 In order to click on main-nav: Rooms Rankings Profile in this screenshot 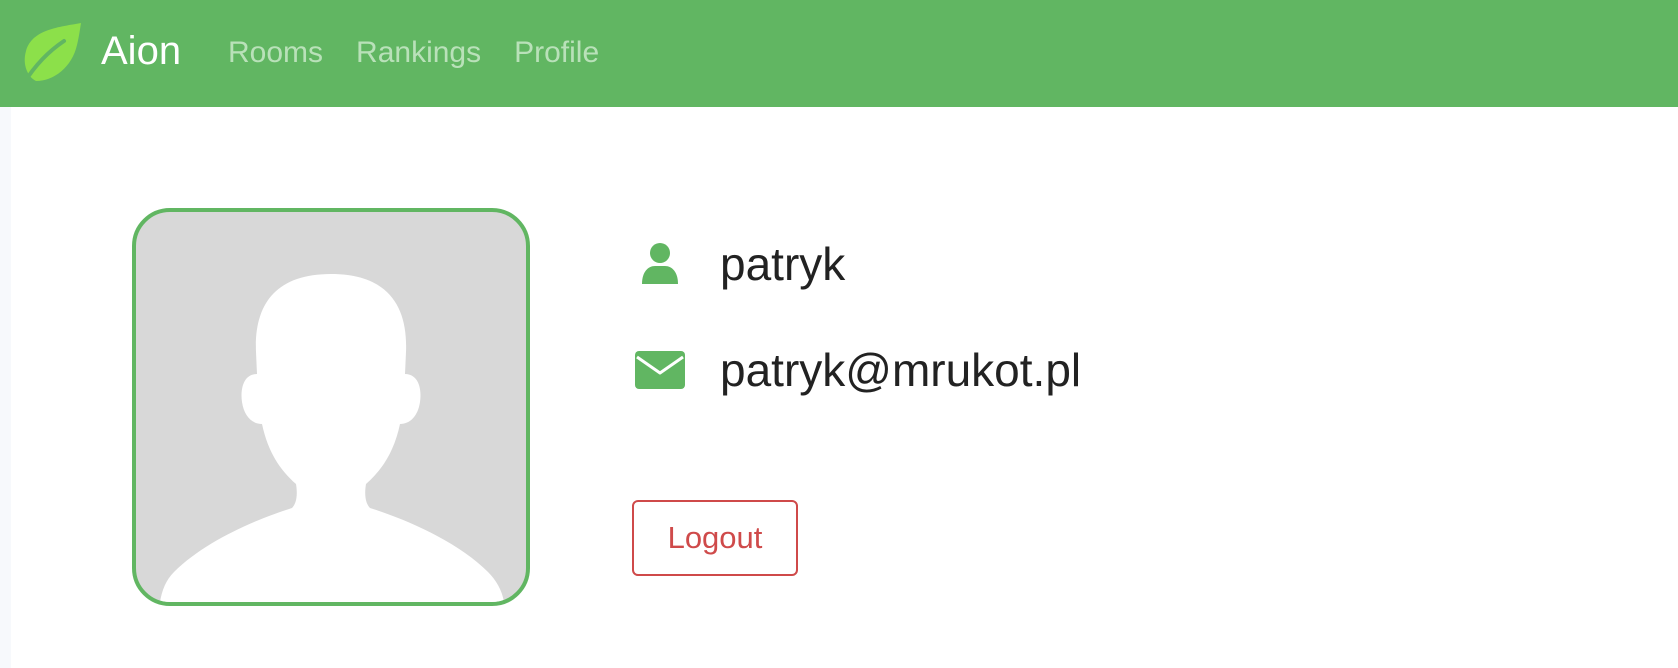, I will do `click(430, 53)`.